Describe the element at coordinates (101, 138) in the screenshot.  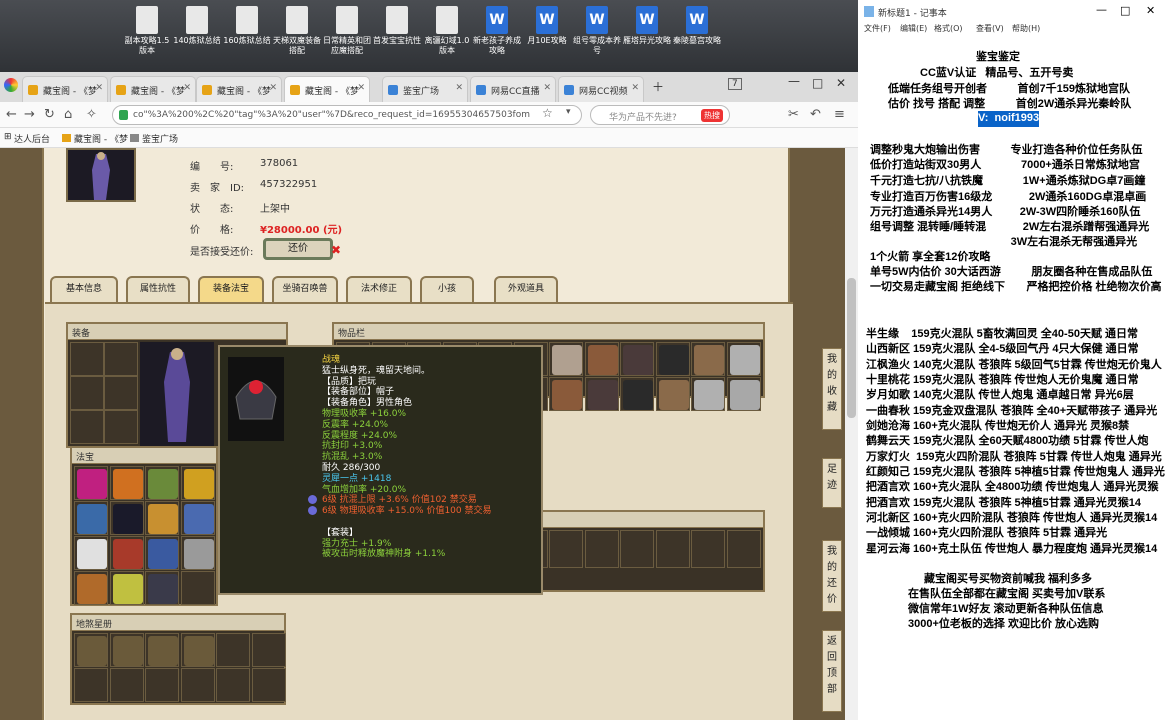
I see `bookmark-cangbaoge: 藏宝阁 - 《梦` at that location.